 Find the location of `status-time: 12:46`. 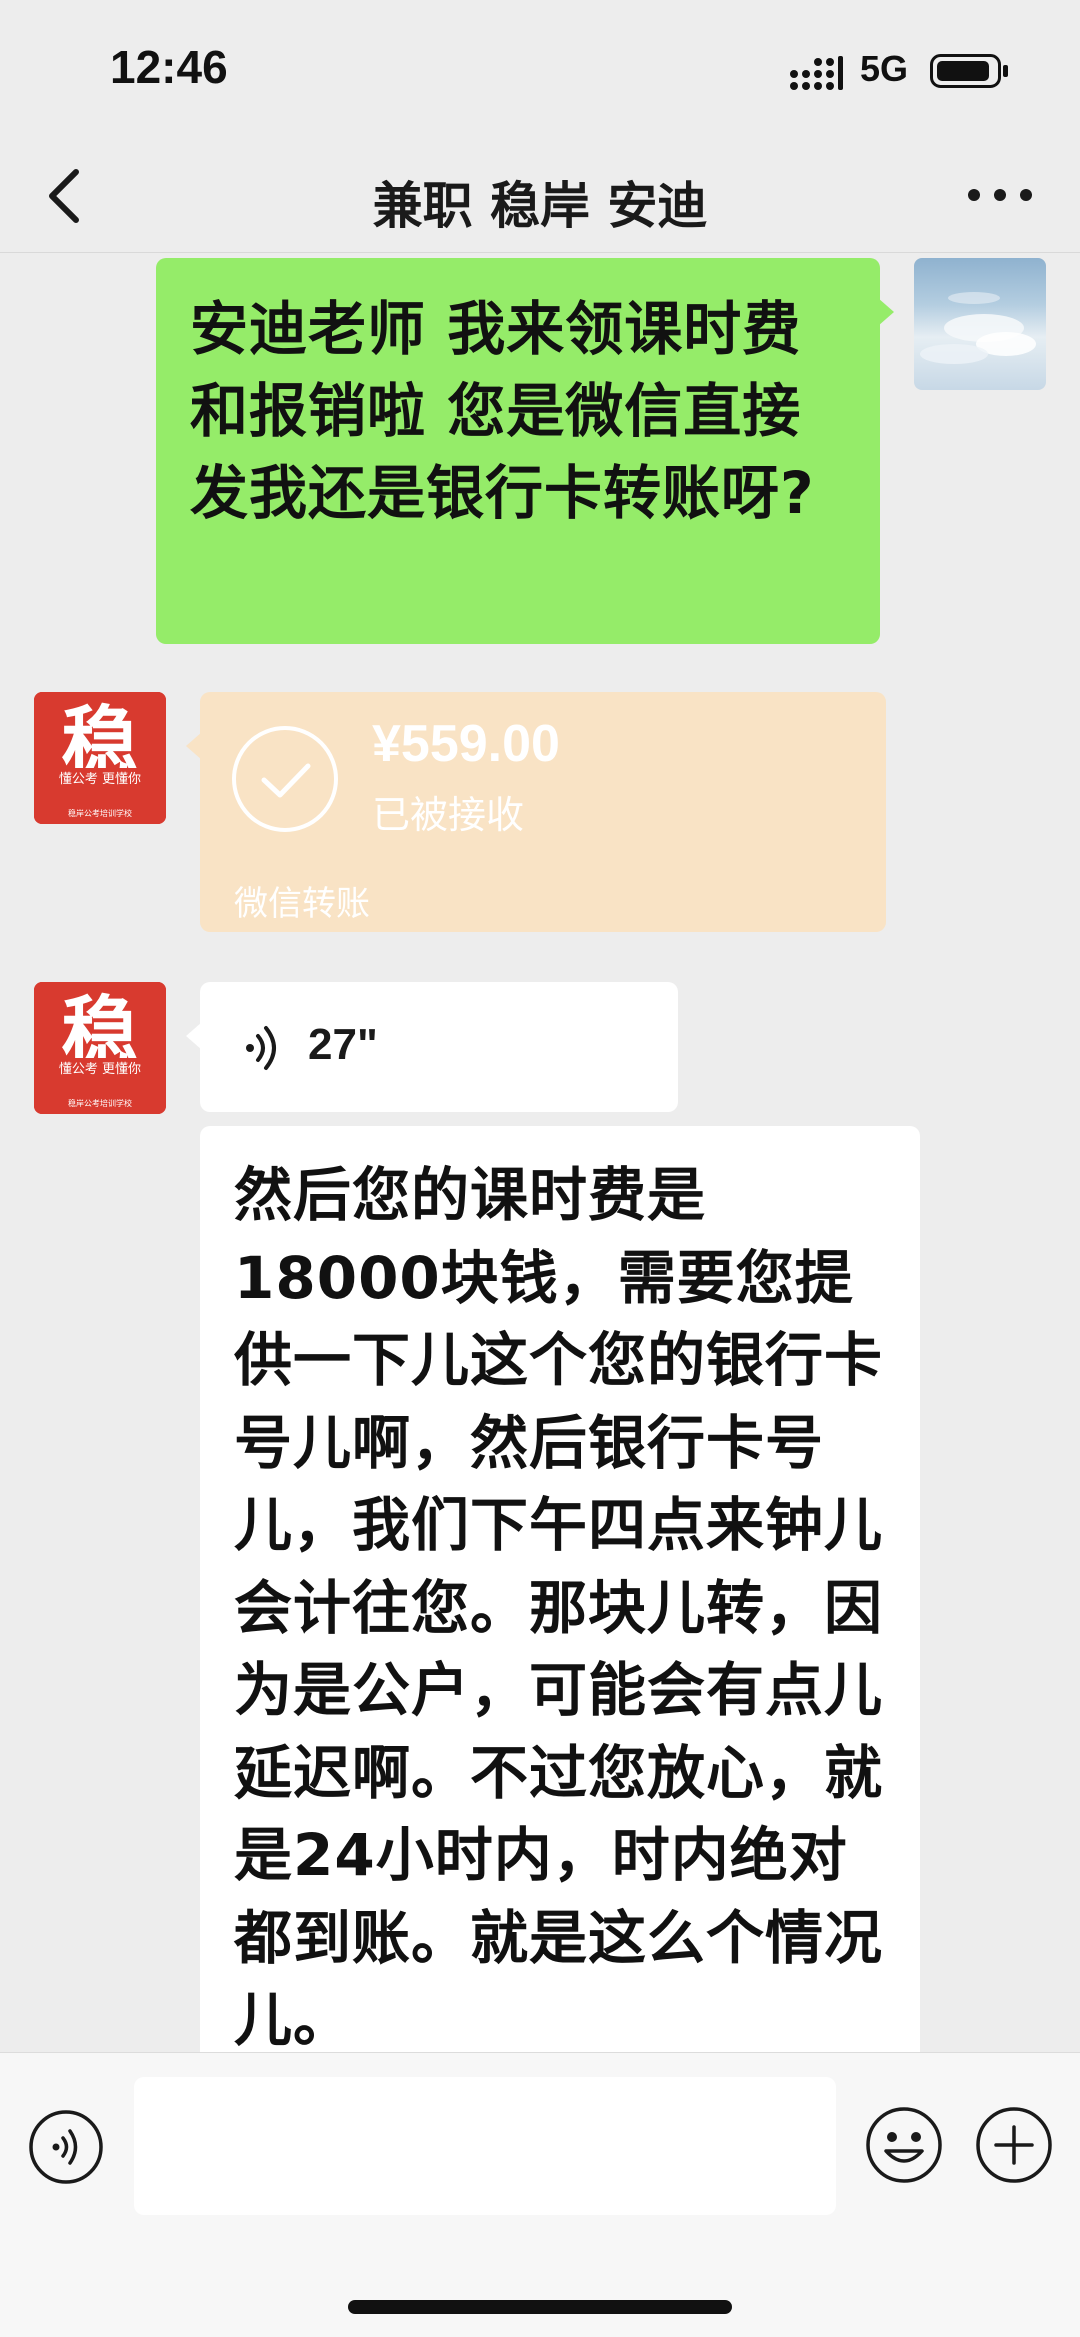

status-time: 12:46 is located at coordinates (169, 67).